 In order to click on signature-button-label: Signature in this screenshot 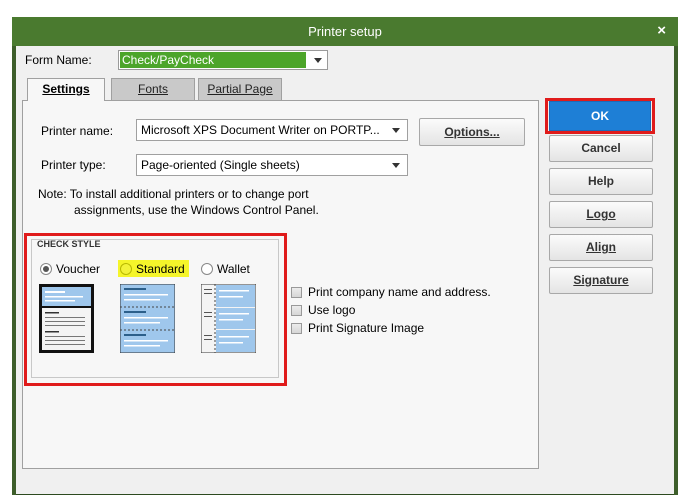, I will do `click(601, 280)`.